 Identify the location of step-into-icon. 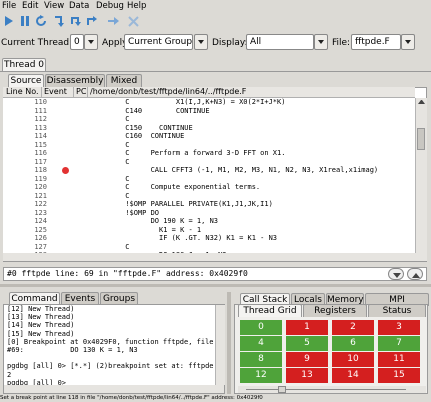
(59, 21).